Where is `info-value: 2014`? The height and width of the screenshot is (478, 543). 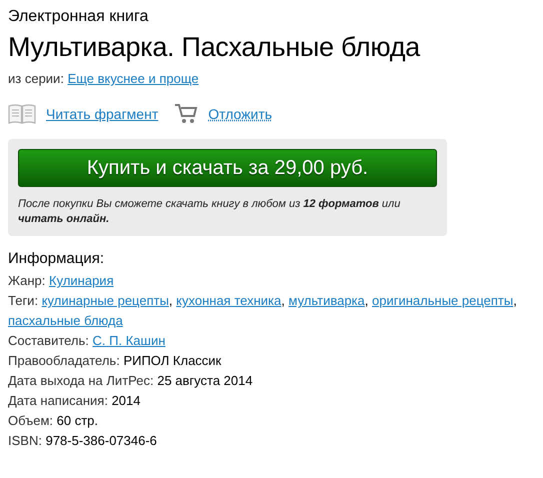 info-value: 2014 is located at coordinates (126, 400).